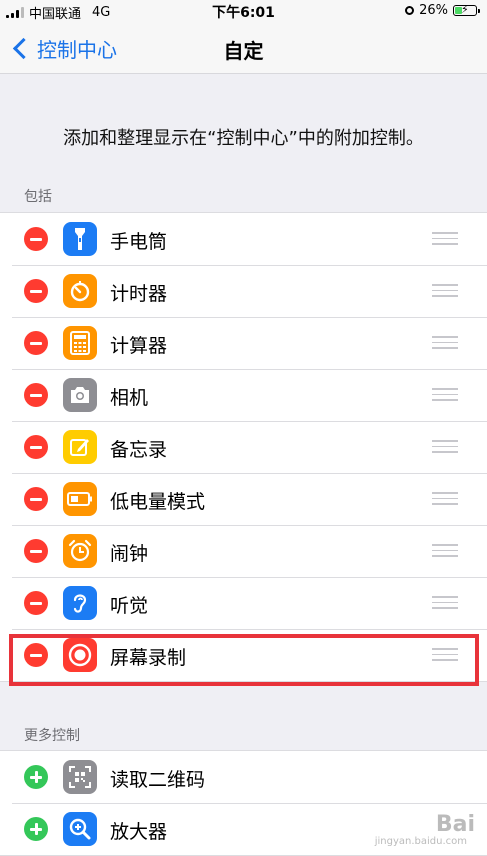  What do you see at coordinates (80, 603) in the screenshot?
I see `hearing-icon` at bounding box center [80, 603].